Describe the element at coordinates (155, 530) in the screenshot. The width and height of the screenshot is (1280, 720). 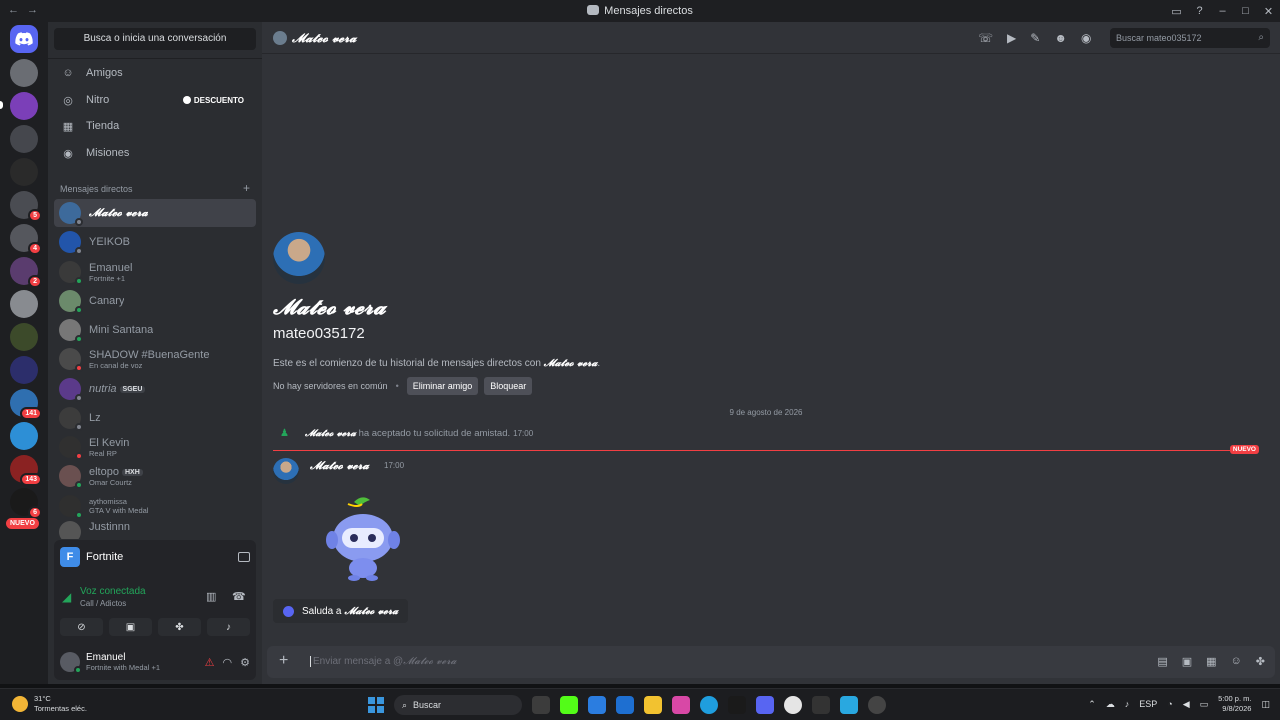
I see `dm-item: Justinnn` at that location.